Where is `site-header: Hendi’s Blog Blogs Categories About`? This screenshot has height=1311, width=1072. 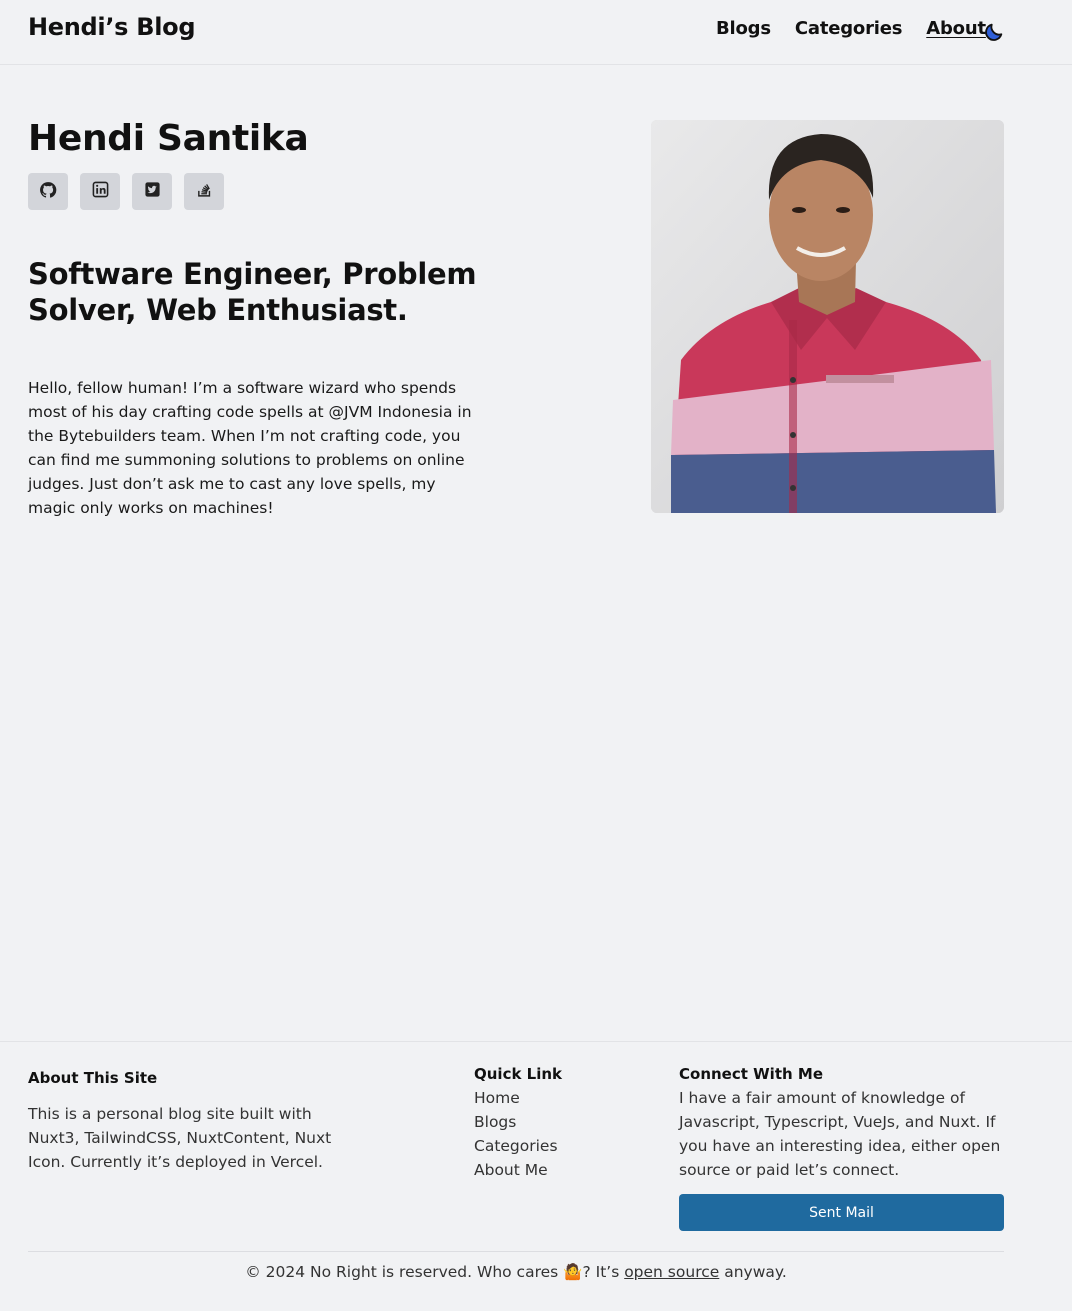
site-header: Hendi’s Blog Blogs Categories About is located at coordinates (536, 32).